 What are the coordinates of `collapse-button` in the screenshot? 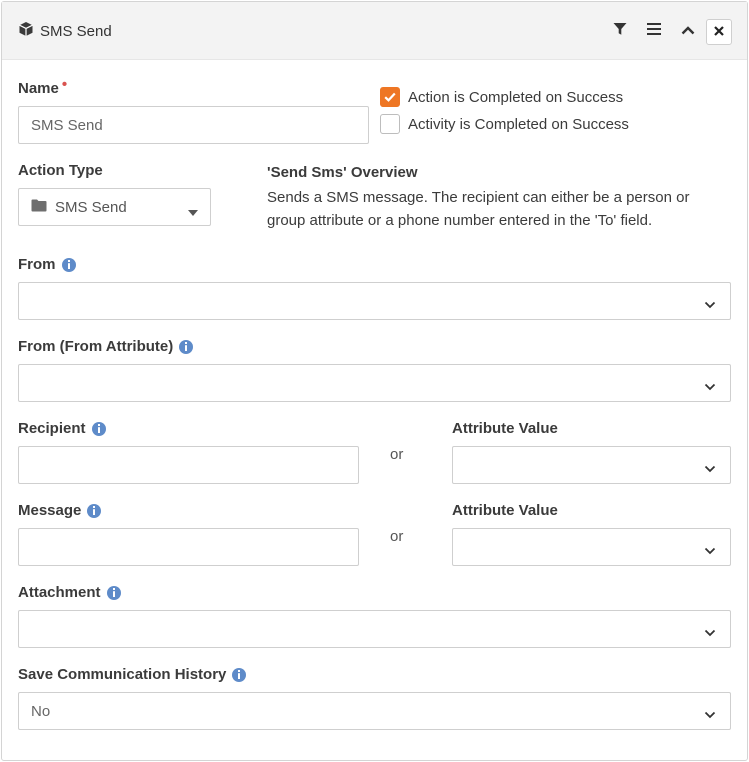 It's located at (688, 31).